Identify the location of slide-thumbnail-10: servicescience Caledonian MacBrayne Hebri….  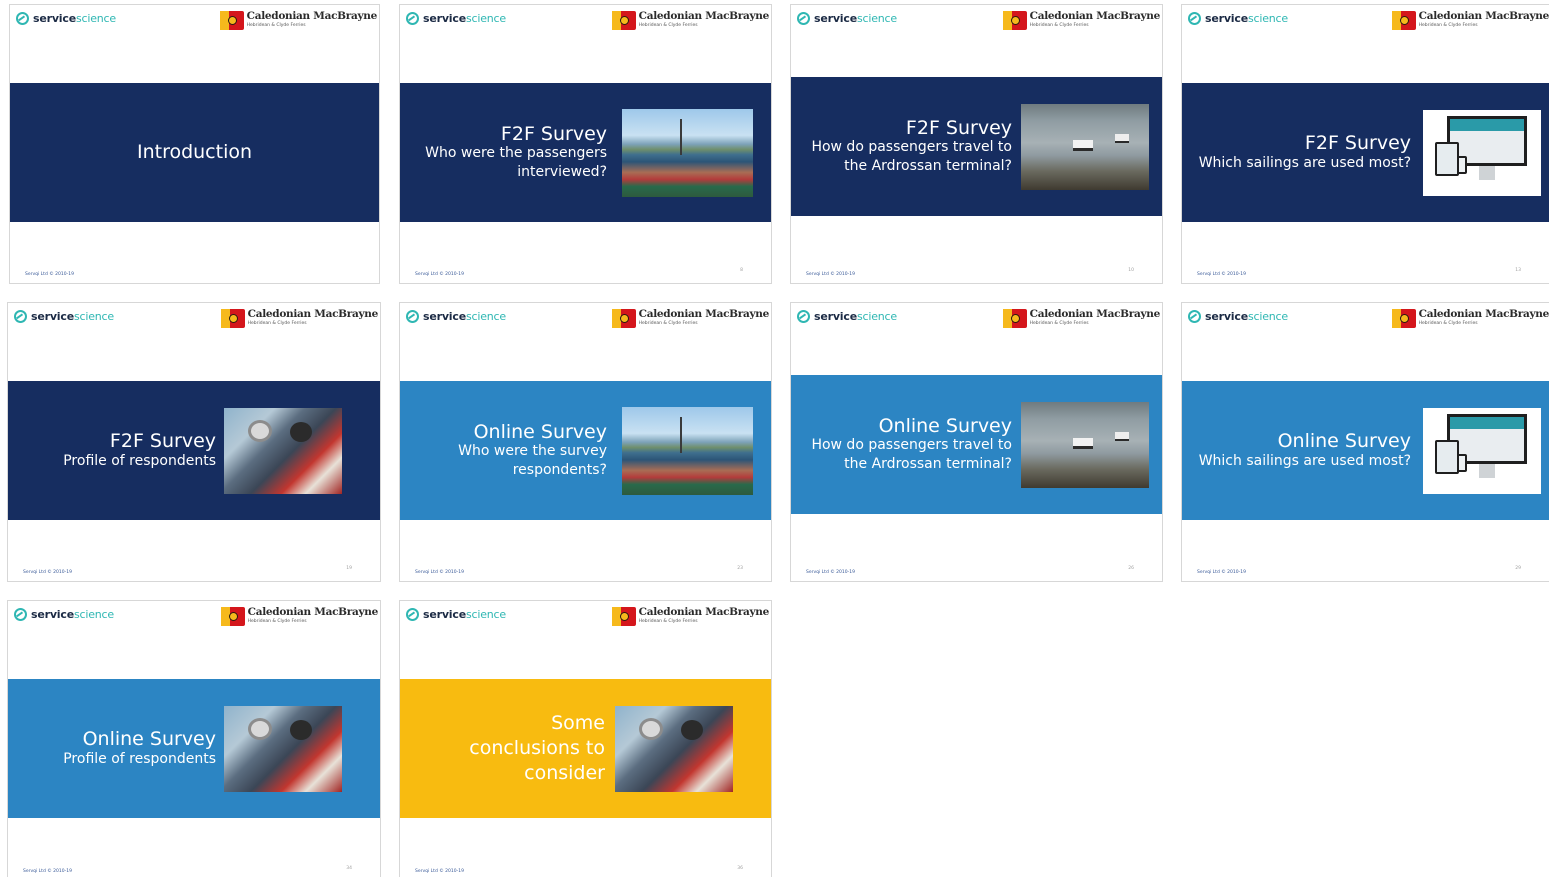
(585, 738).